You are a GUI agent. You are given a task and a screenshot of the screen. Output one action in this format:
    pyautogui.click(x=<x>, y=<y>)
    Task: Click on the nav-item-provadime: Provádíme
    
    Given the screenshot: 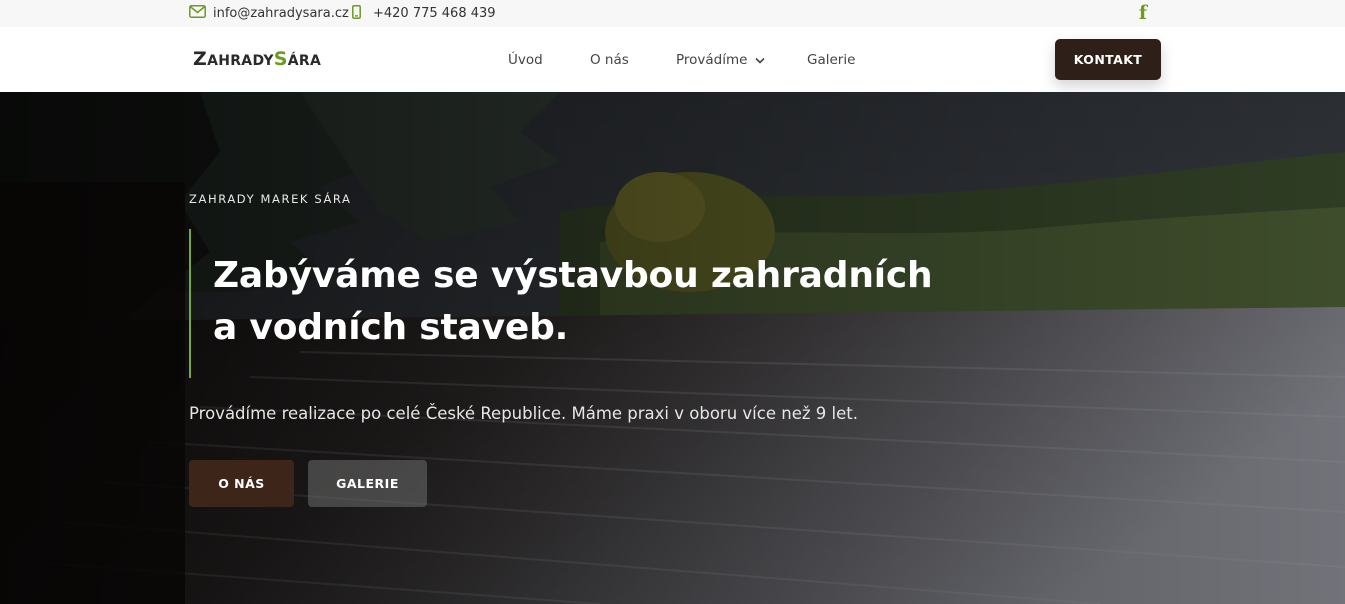 What is the action you would take?
    pyautogui.click(x=721, y=59)
    